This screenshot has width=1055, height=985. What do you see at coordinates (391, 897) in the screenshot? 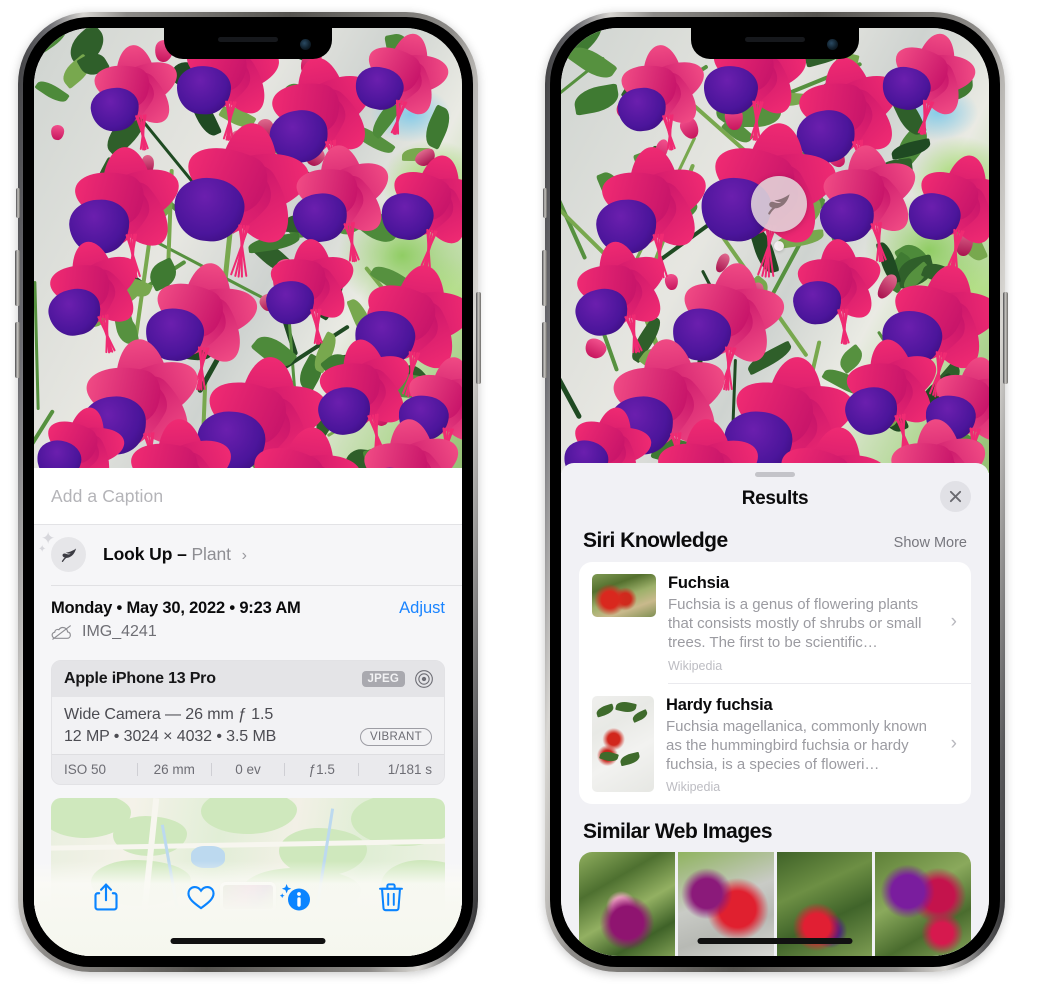
I see `delete-button` at bounding box center [391, 897].